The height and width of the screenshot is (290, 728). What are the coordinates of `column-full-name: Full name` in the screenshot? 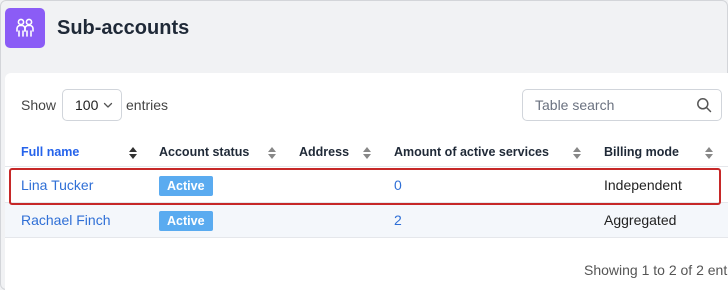 It's located at (50, 152).